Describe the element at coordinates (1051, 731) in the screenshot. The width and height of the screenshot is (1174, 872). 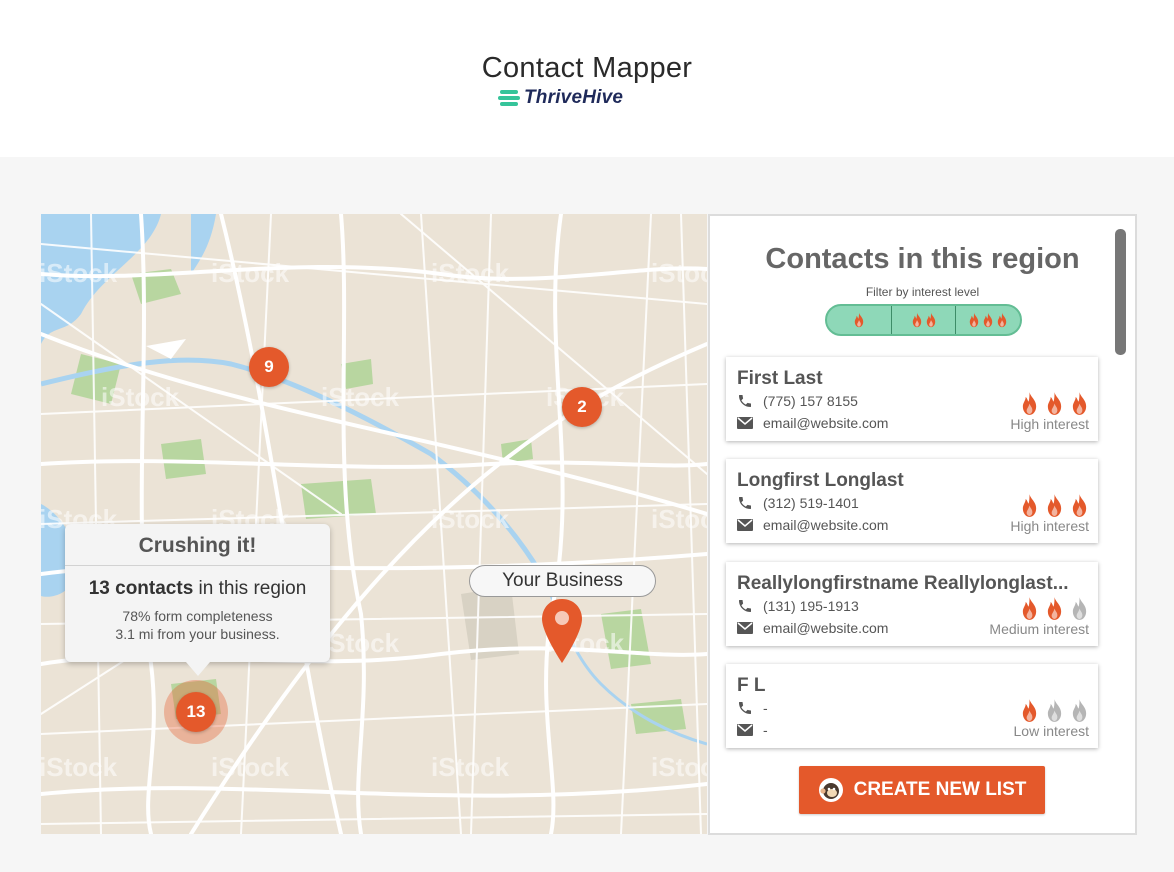
I see `interest-label: Low interest` at that location.